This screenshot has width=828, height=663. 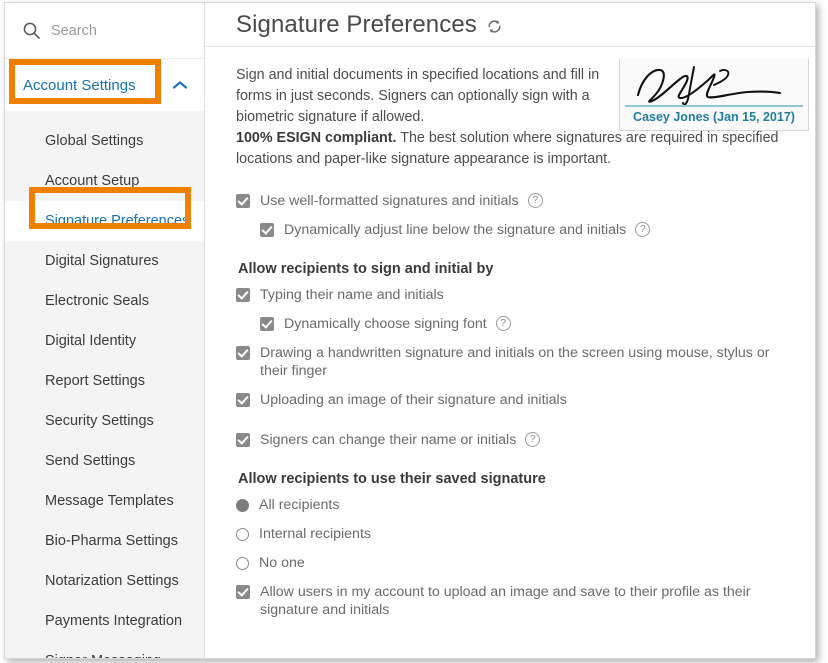 What do you see at coordinates (90, 461) in the screenshot?
I see `sidebar-item-label: Send Settings` at bounding box center [90, 461].